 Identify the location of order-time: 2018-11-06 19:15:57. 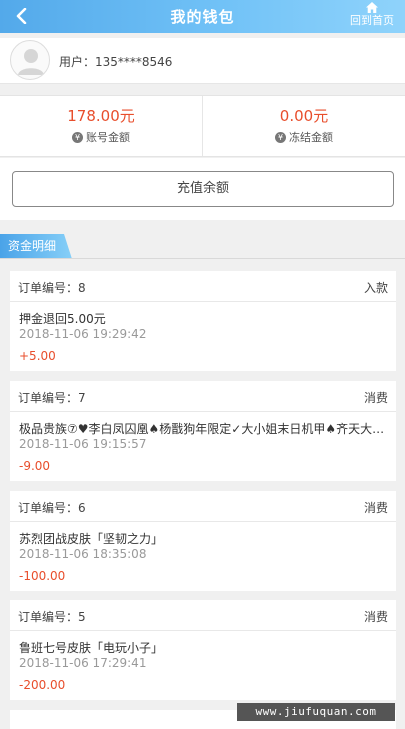
(83, 444).